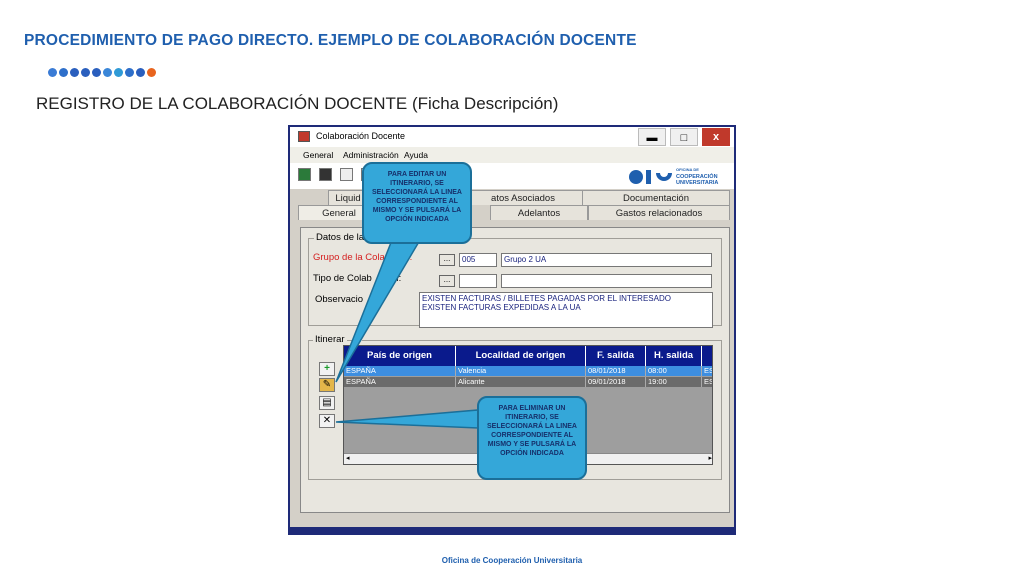  I want to click on menu-bar: General Administración Ayuda, so click(512, 155).